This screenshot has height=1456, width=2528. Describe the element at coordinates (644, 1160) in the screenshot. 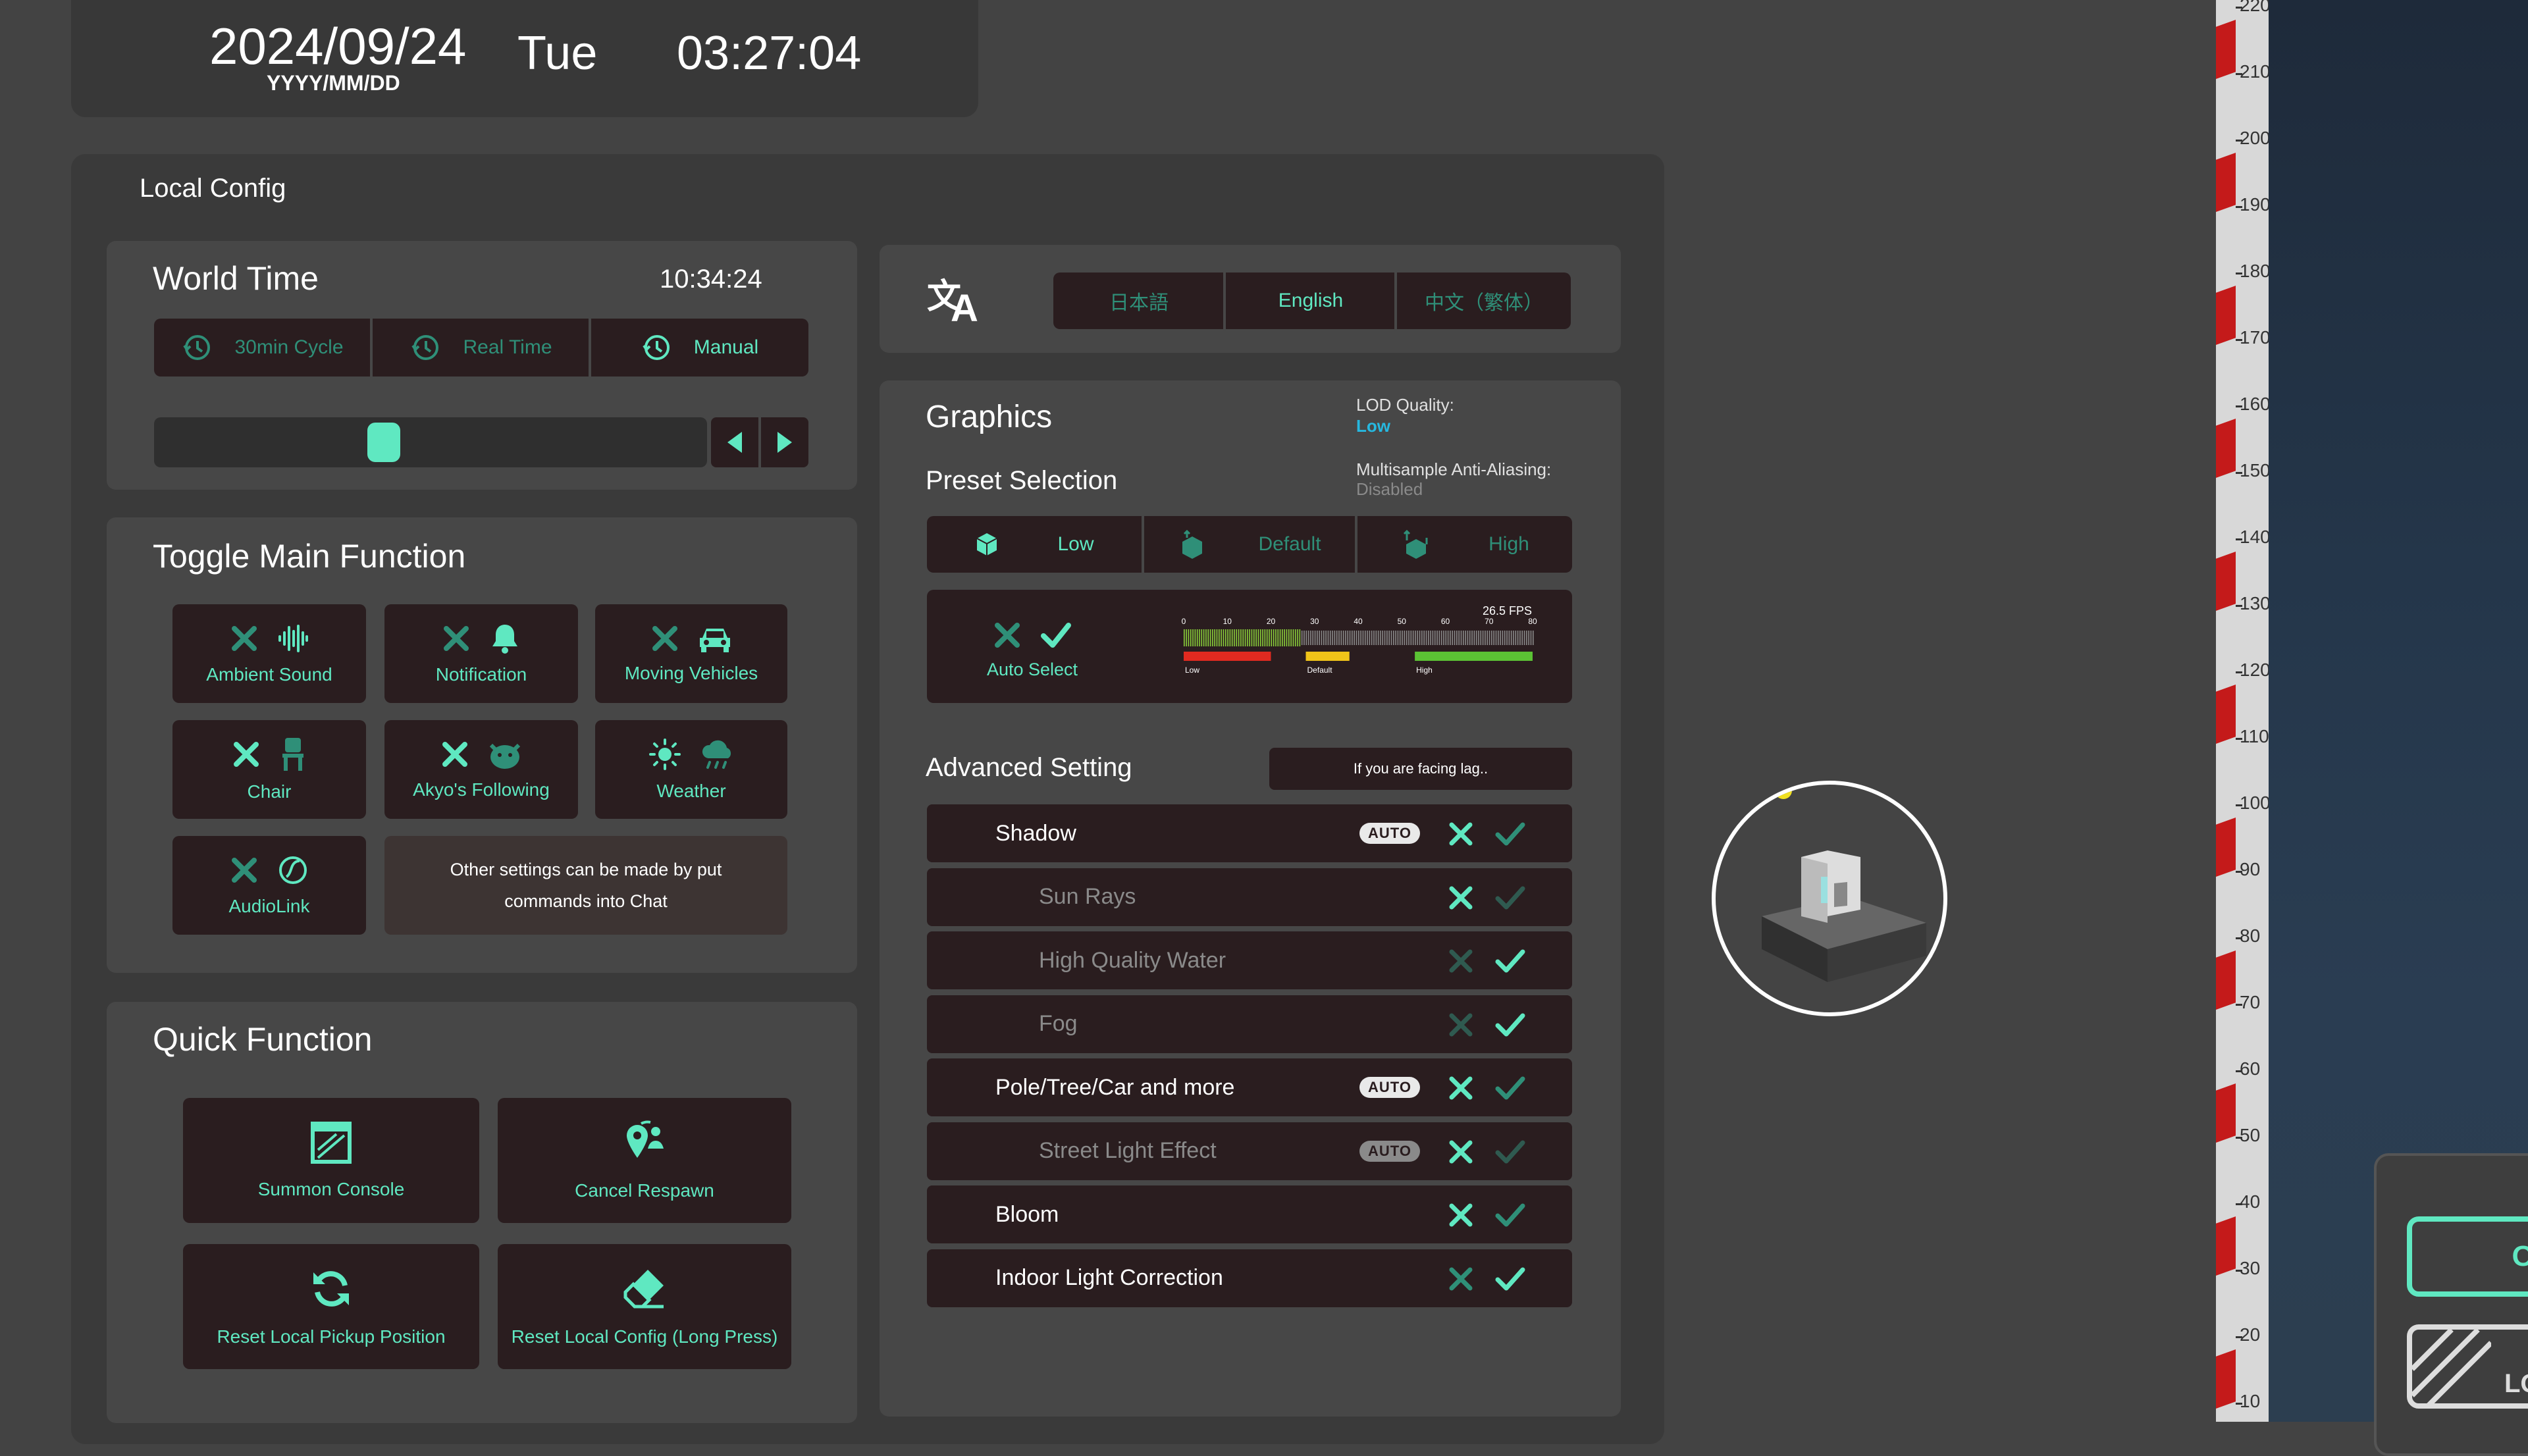

I see `cancel-respawn-button: Cancel Respawn` at that location.